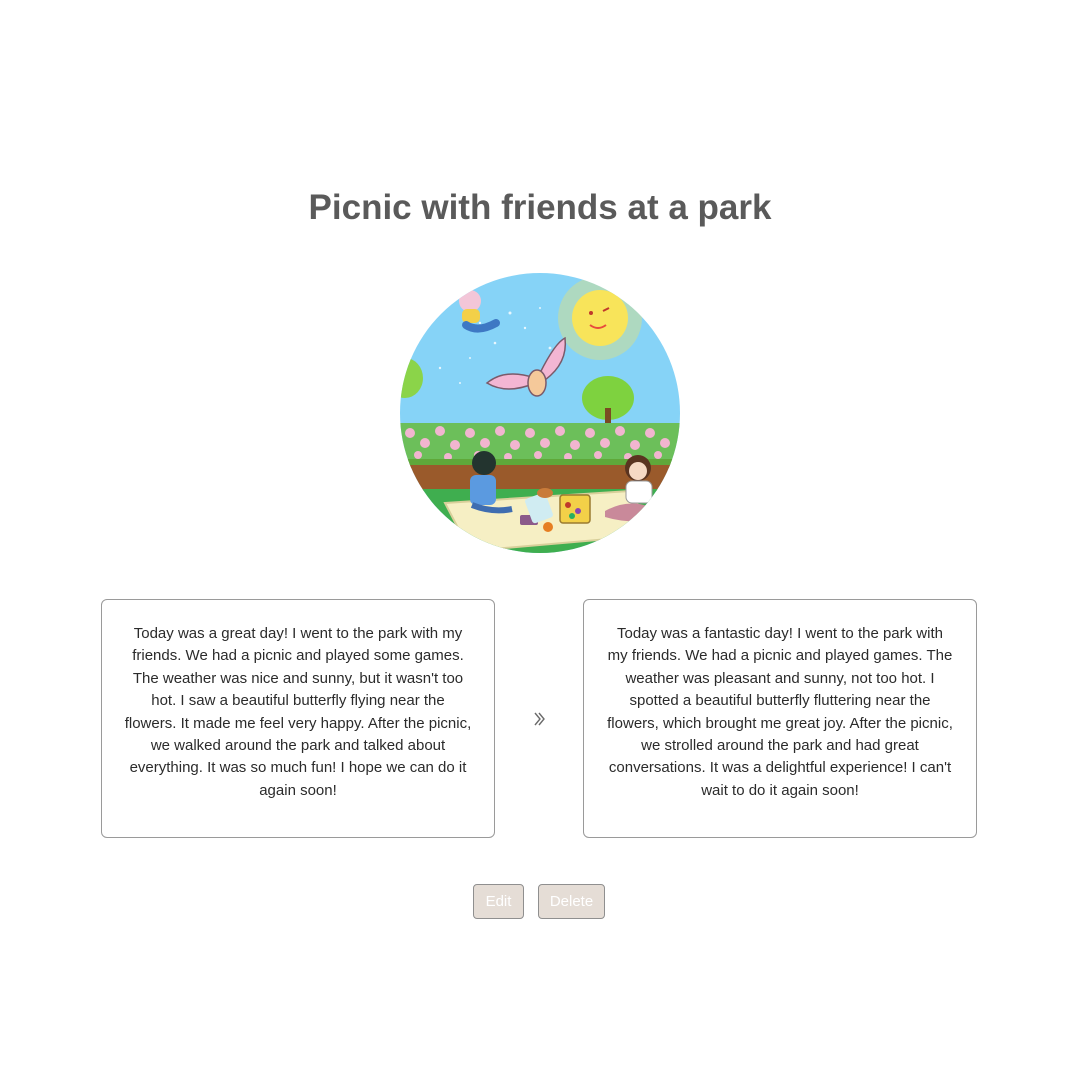  Describe the element at coordinates (540, 207) in the screenshot. I see `page-title: Picnic with friends at a park` at that location.